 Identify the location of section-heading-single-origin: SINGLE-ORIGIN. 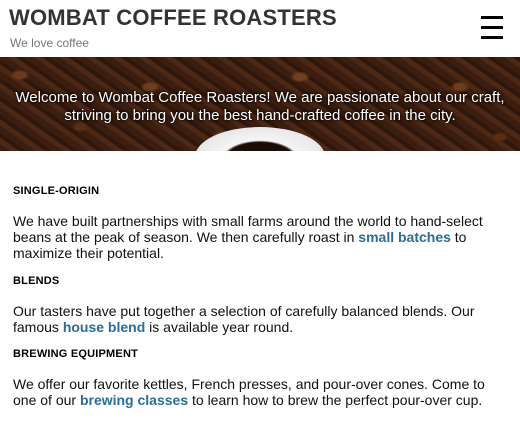
(56, 191).